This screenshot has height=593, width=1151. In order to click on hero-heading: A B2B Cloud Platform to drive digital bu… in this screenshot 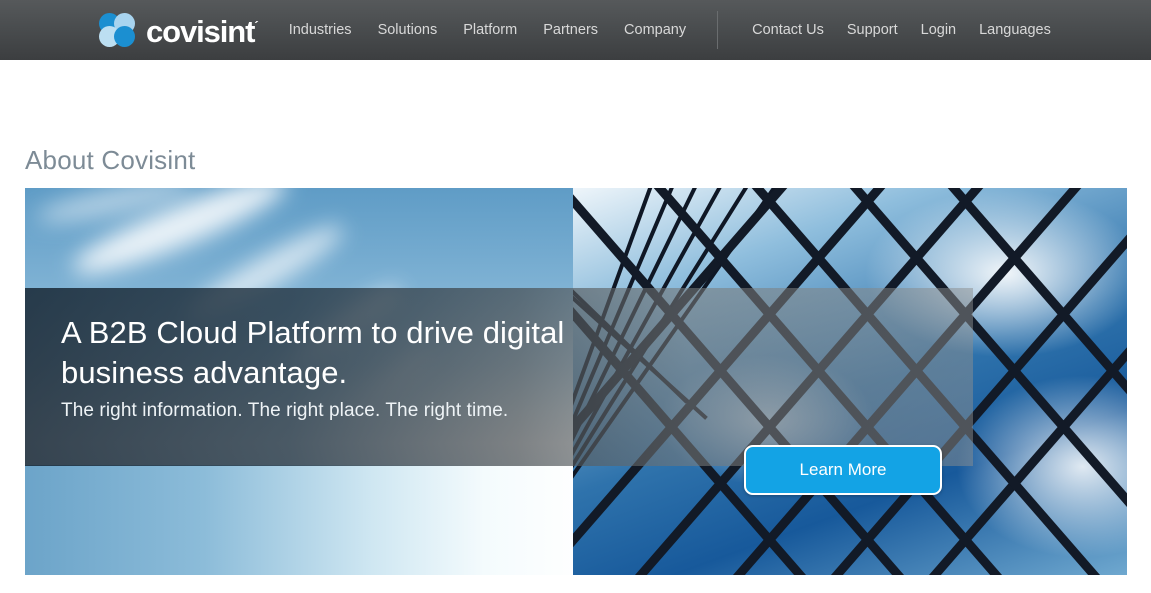, I will do `click(313, 352)`.